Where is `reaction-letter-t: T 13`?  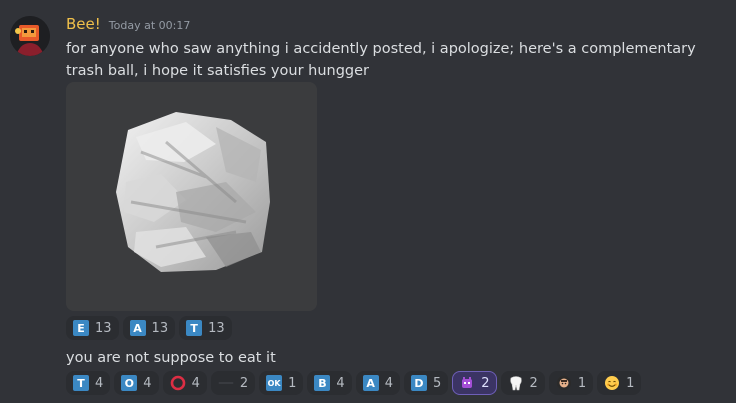 reaction-letter-t: T 13 is located at coordinates (205, 328).